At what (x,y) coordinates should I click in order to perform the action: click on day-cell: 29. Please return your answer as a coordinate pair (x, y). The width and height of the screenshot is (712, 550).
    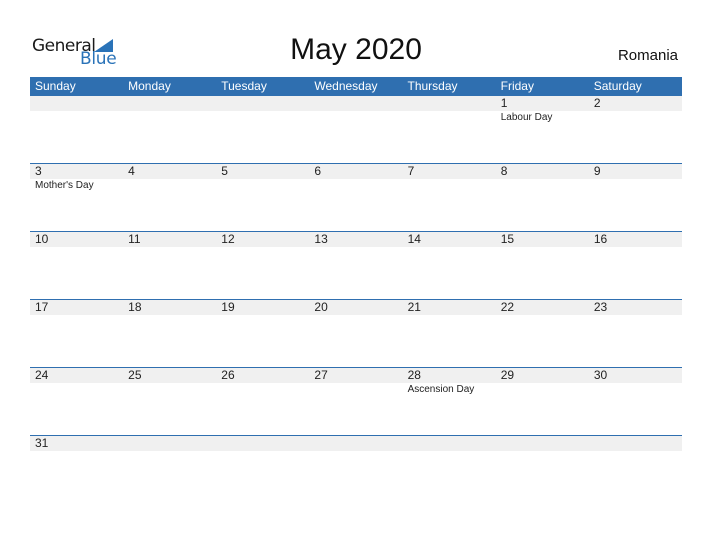
    Looking at the image, I should click on (542, 401).